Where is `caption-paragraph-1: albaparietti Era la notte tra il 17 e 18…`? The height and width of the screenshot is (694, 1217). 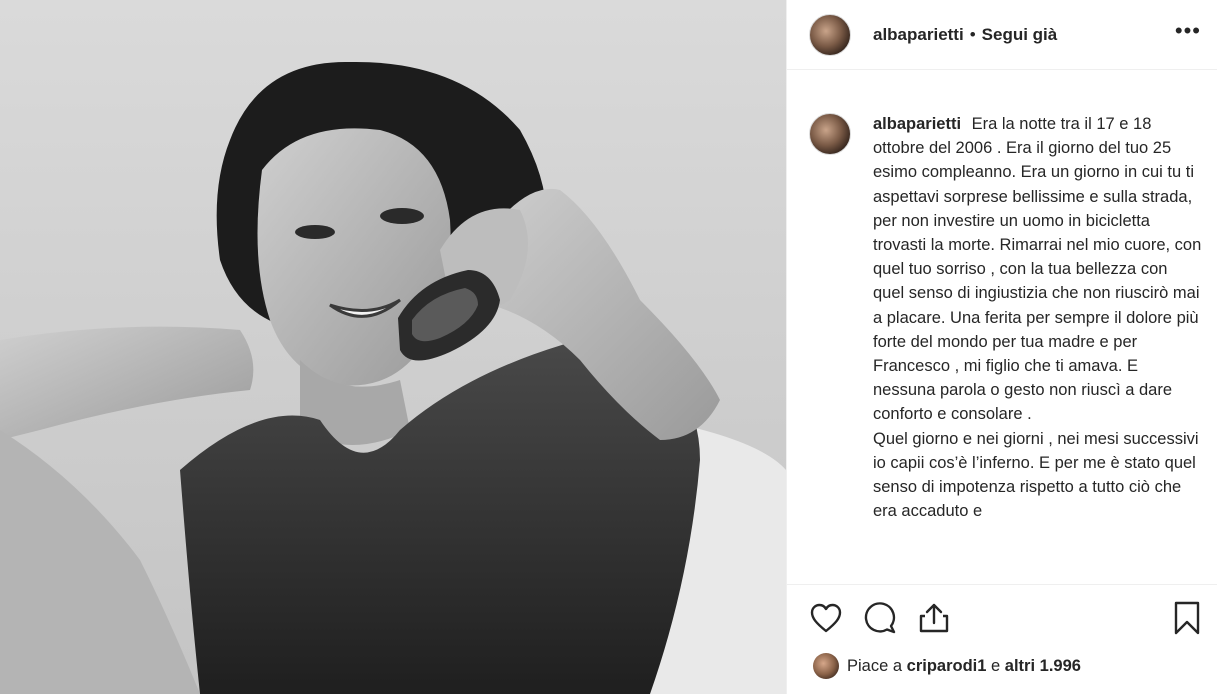
caption-paragraph-1: albaparietti Era la notte tra il 17 e 18… is located at coordinates (1037, 269).